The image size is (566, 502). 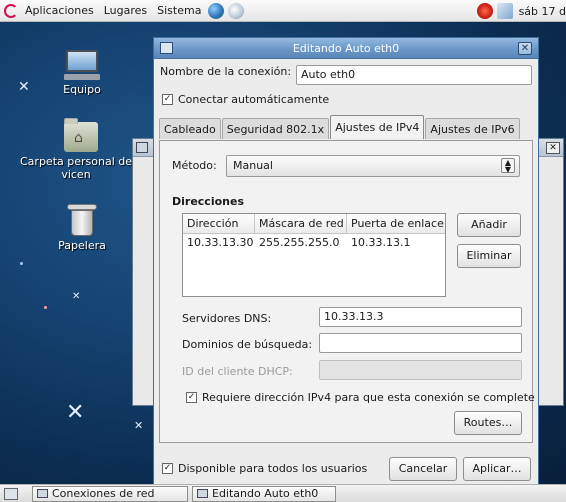 I want to click on tab-ajustes-ipv4: Ajustes de IPv4, so click(x=377, y=127).